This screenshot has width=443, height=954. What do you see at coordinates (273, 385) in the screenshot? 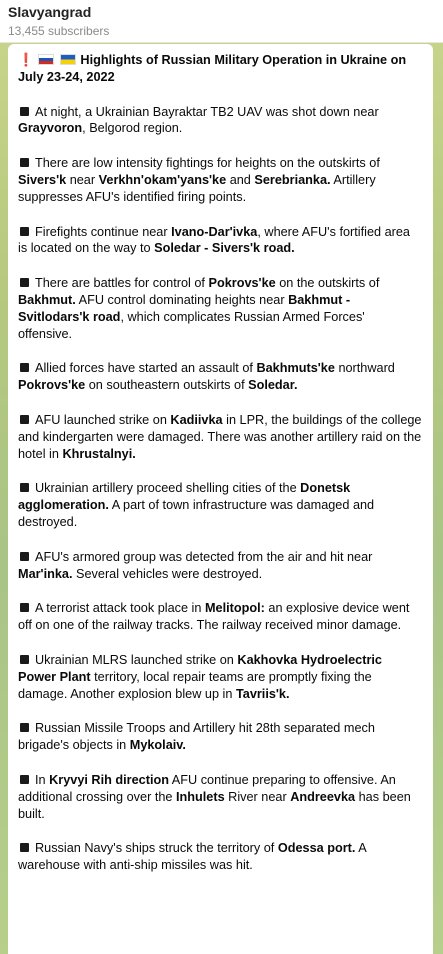
I see `bold-place-name: Soledar.` at bounding box center [273, 385].